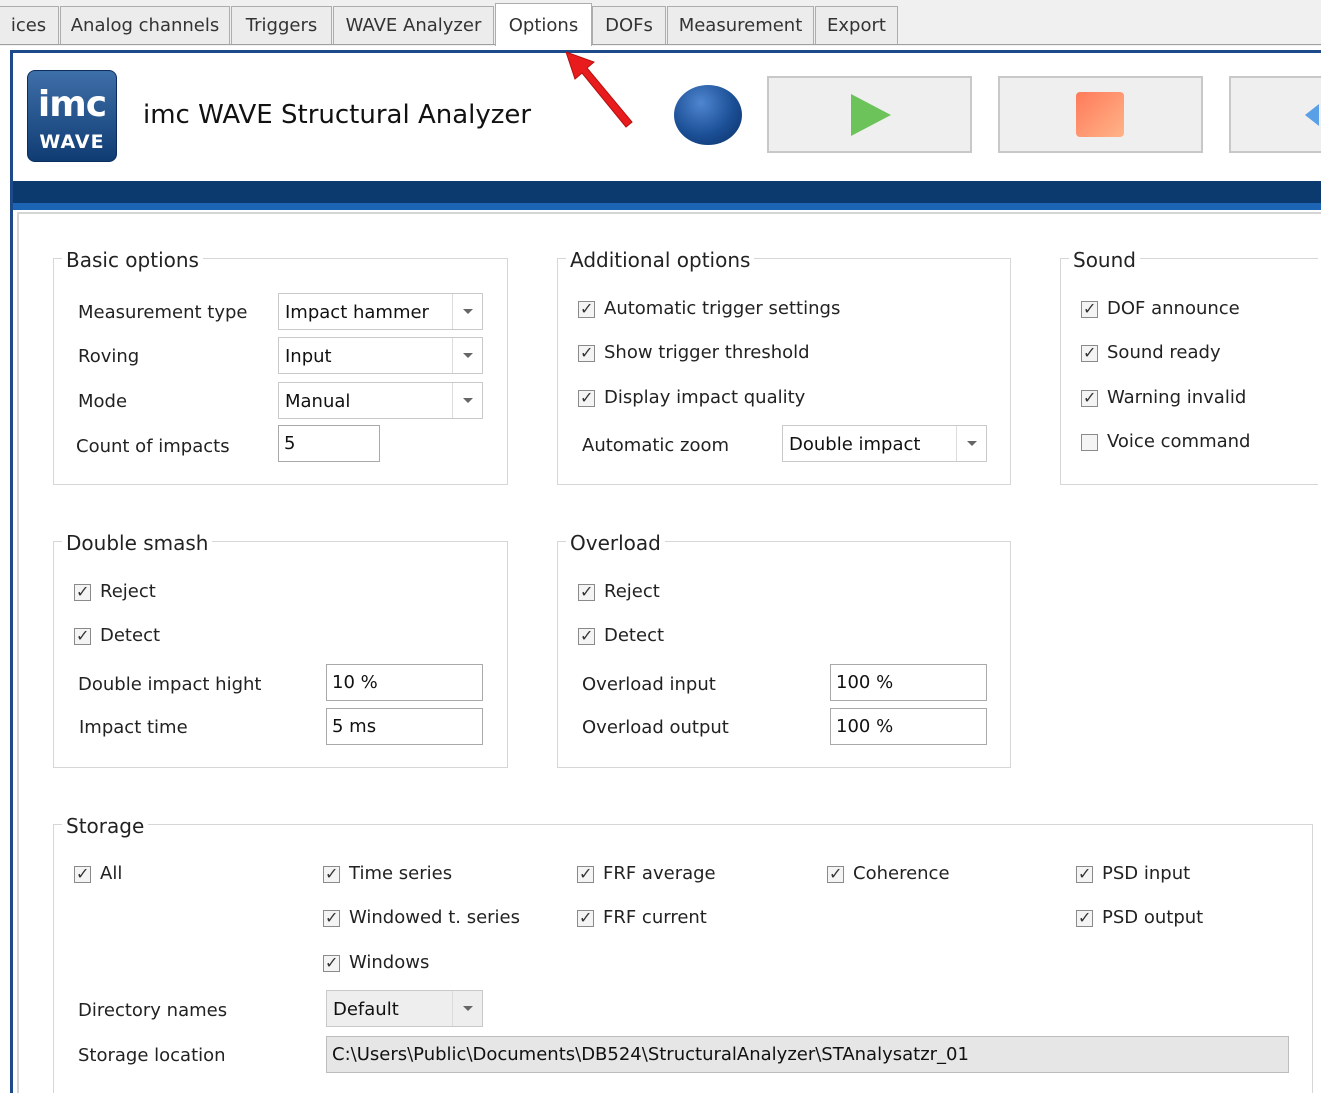  I want to click on directory-names-value: Default, so click(366, 1009).